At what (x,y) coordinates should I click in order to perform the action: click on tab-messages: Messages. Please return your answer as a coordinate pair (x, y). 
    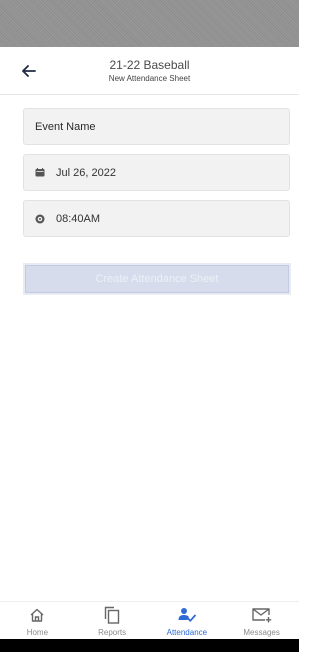
    Looking at the image, I should click on (261, 621).